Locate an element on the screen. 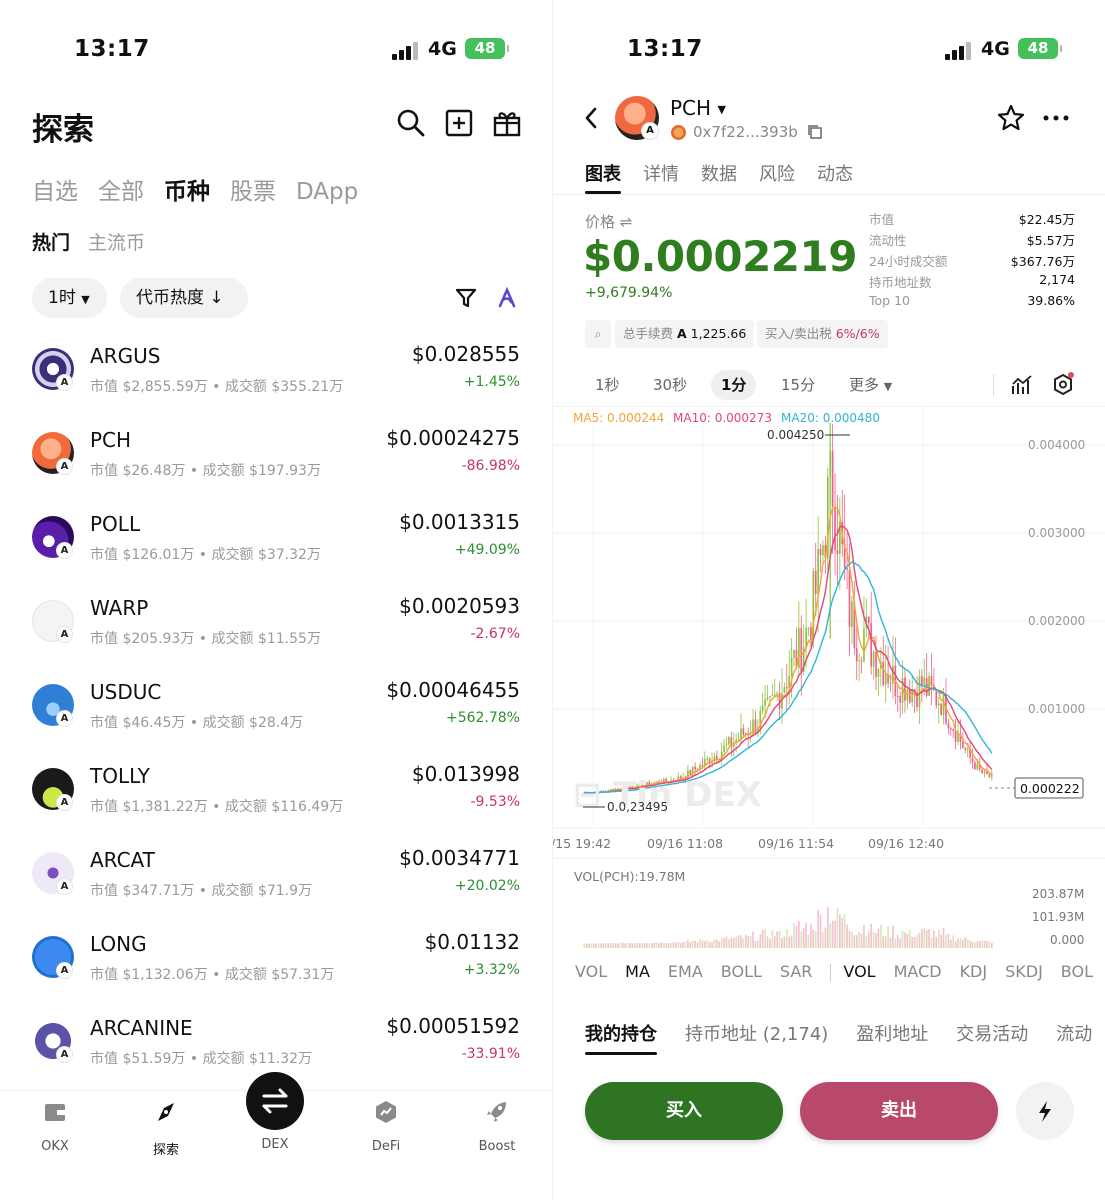 The image size is (1105, 1200). more-icon is located at coordinates (1056, 118).